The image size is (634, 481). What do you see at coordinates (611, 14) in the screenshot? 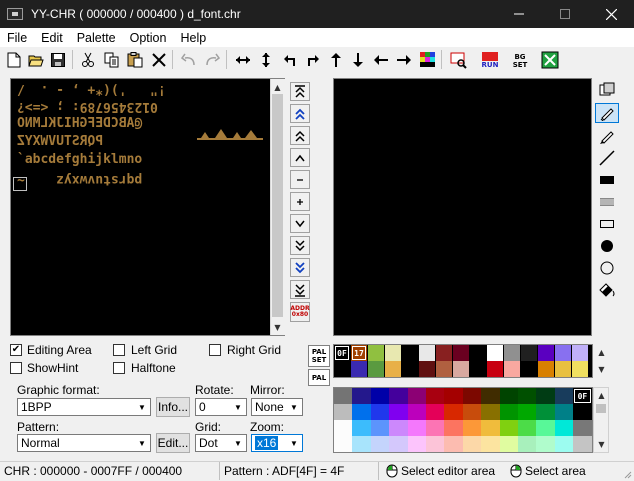
I see `close-button` at bounding box center [611, 14].